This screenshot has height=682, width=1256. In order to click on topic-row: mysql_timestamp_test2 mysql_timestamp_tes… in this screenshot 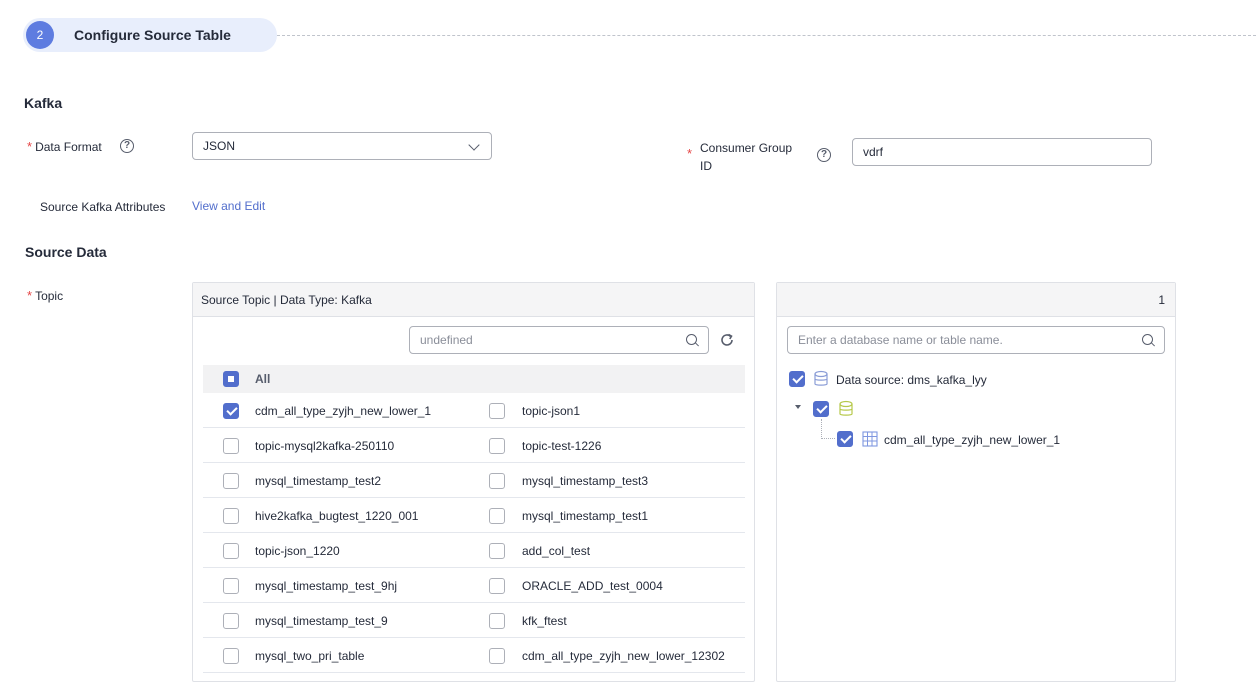, I will do `click(474, 480)`.